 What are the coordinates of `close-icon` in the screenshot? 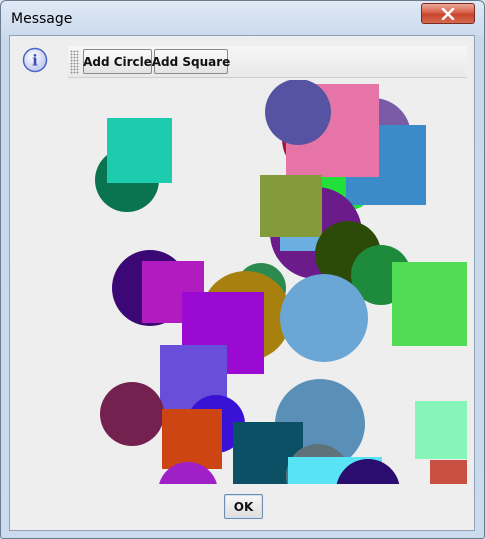 It's located at (448, 13).